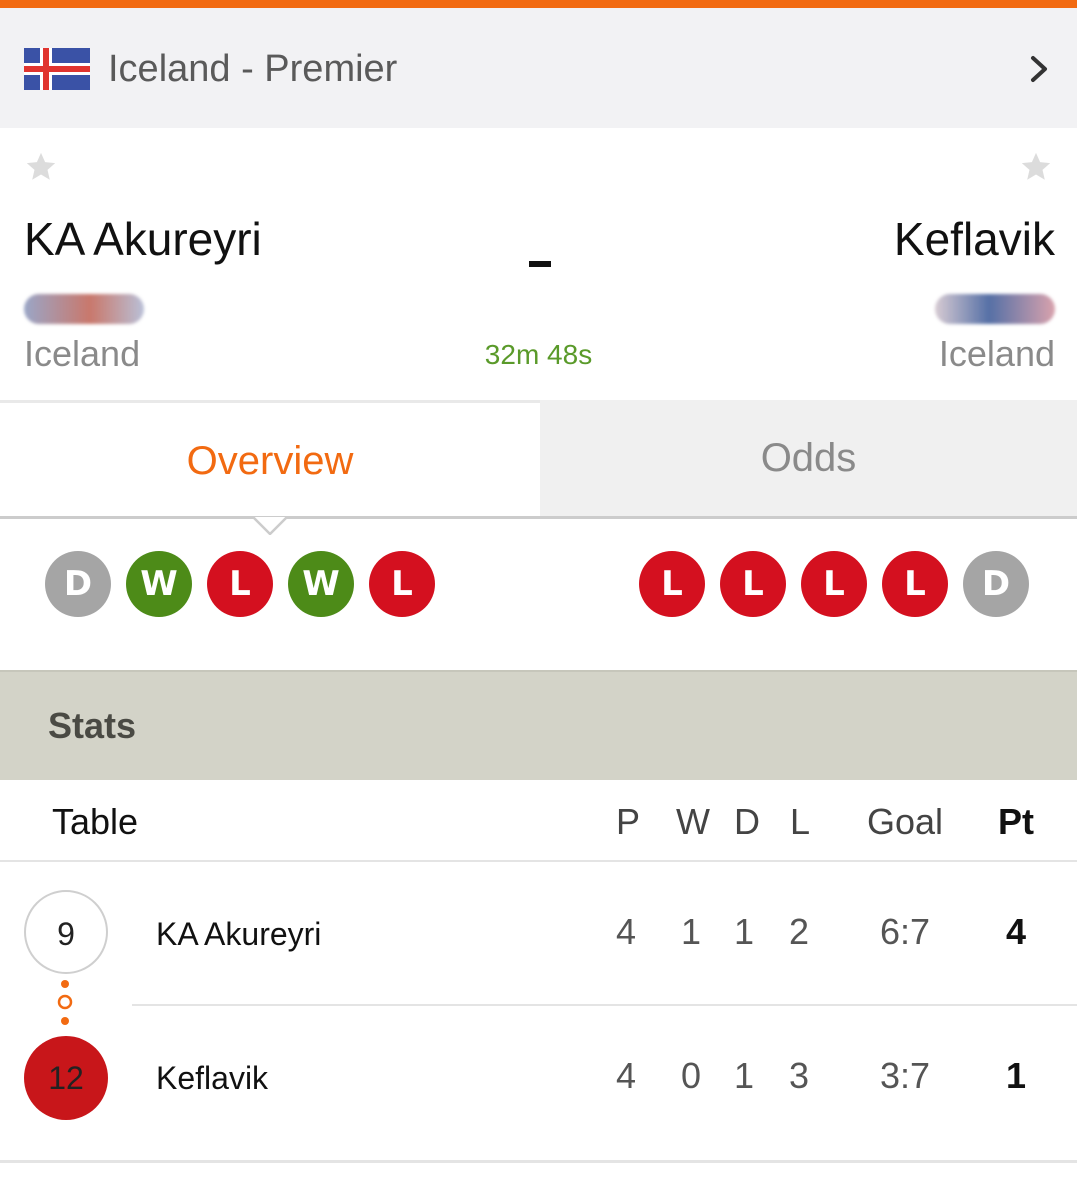  I want to click on league-name: Iceland - Premier, so click(253, 69).